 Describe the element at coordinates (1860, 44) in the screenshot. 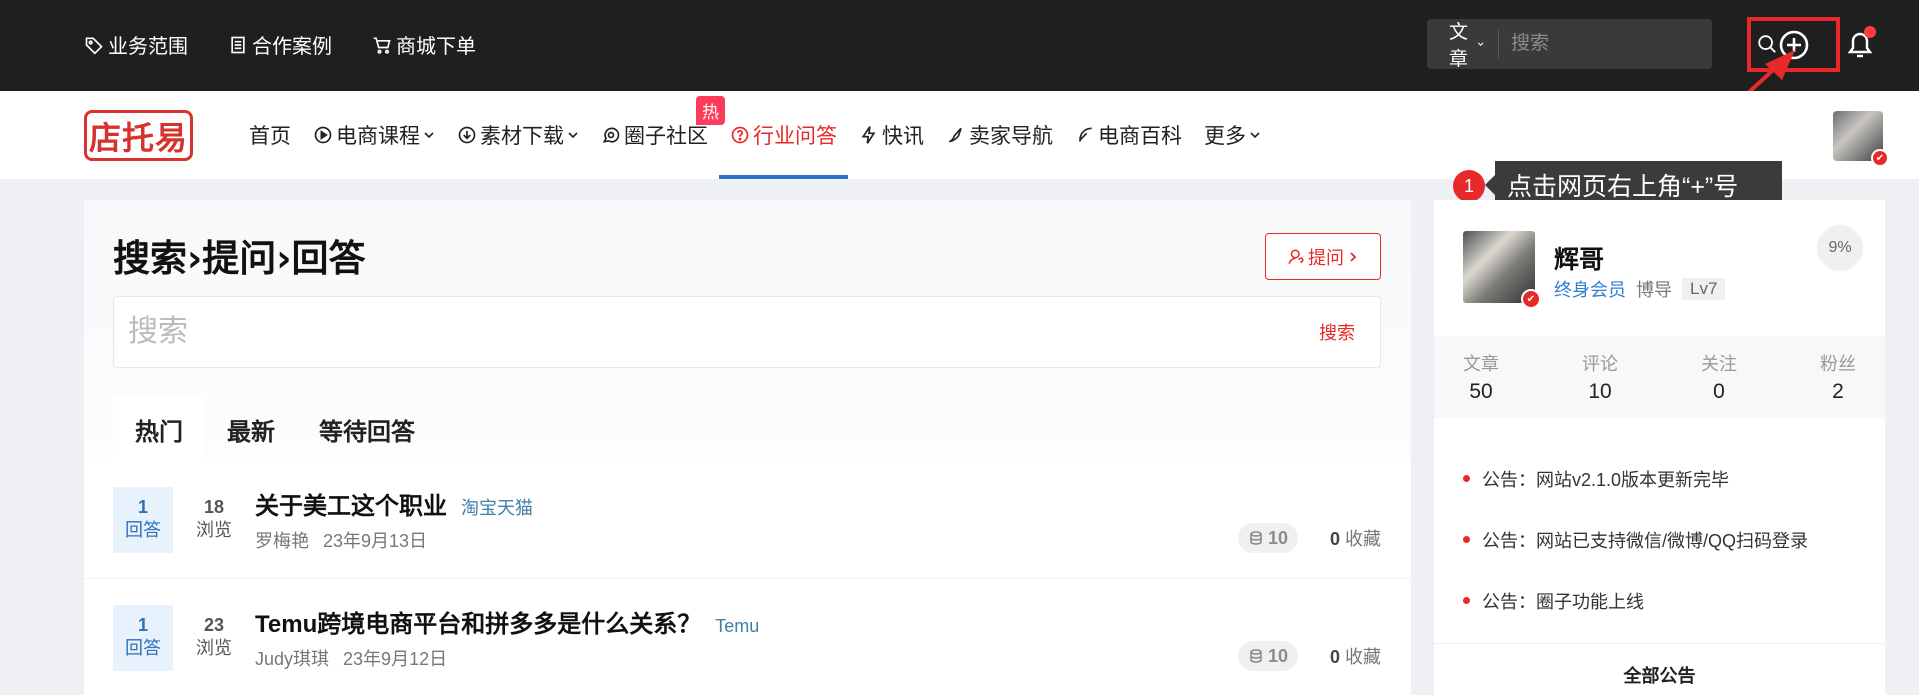

I see `notification-button` at that location.